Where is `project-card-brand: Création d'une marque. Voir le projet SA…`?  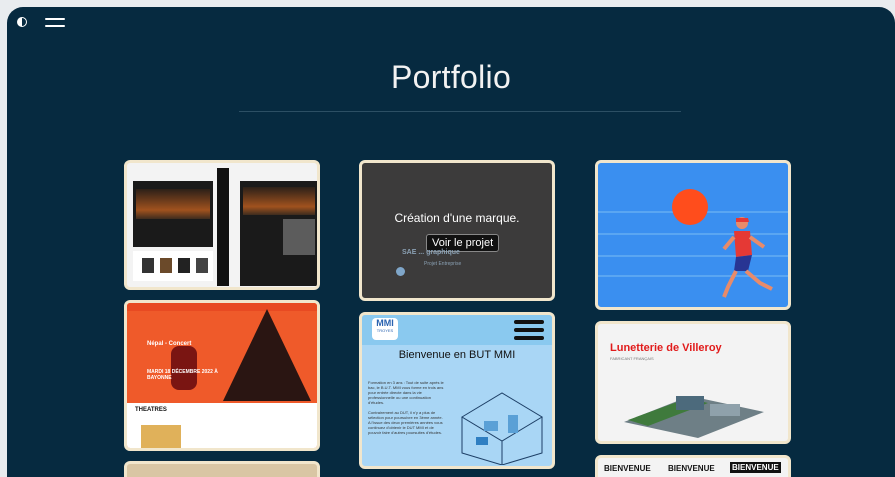
project-card-brand: Création d'une marque. Voir le projet SA… is located at coordinates (457, 230).